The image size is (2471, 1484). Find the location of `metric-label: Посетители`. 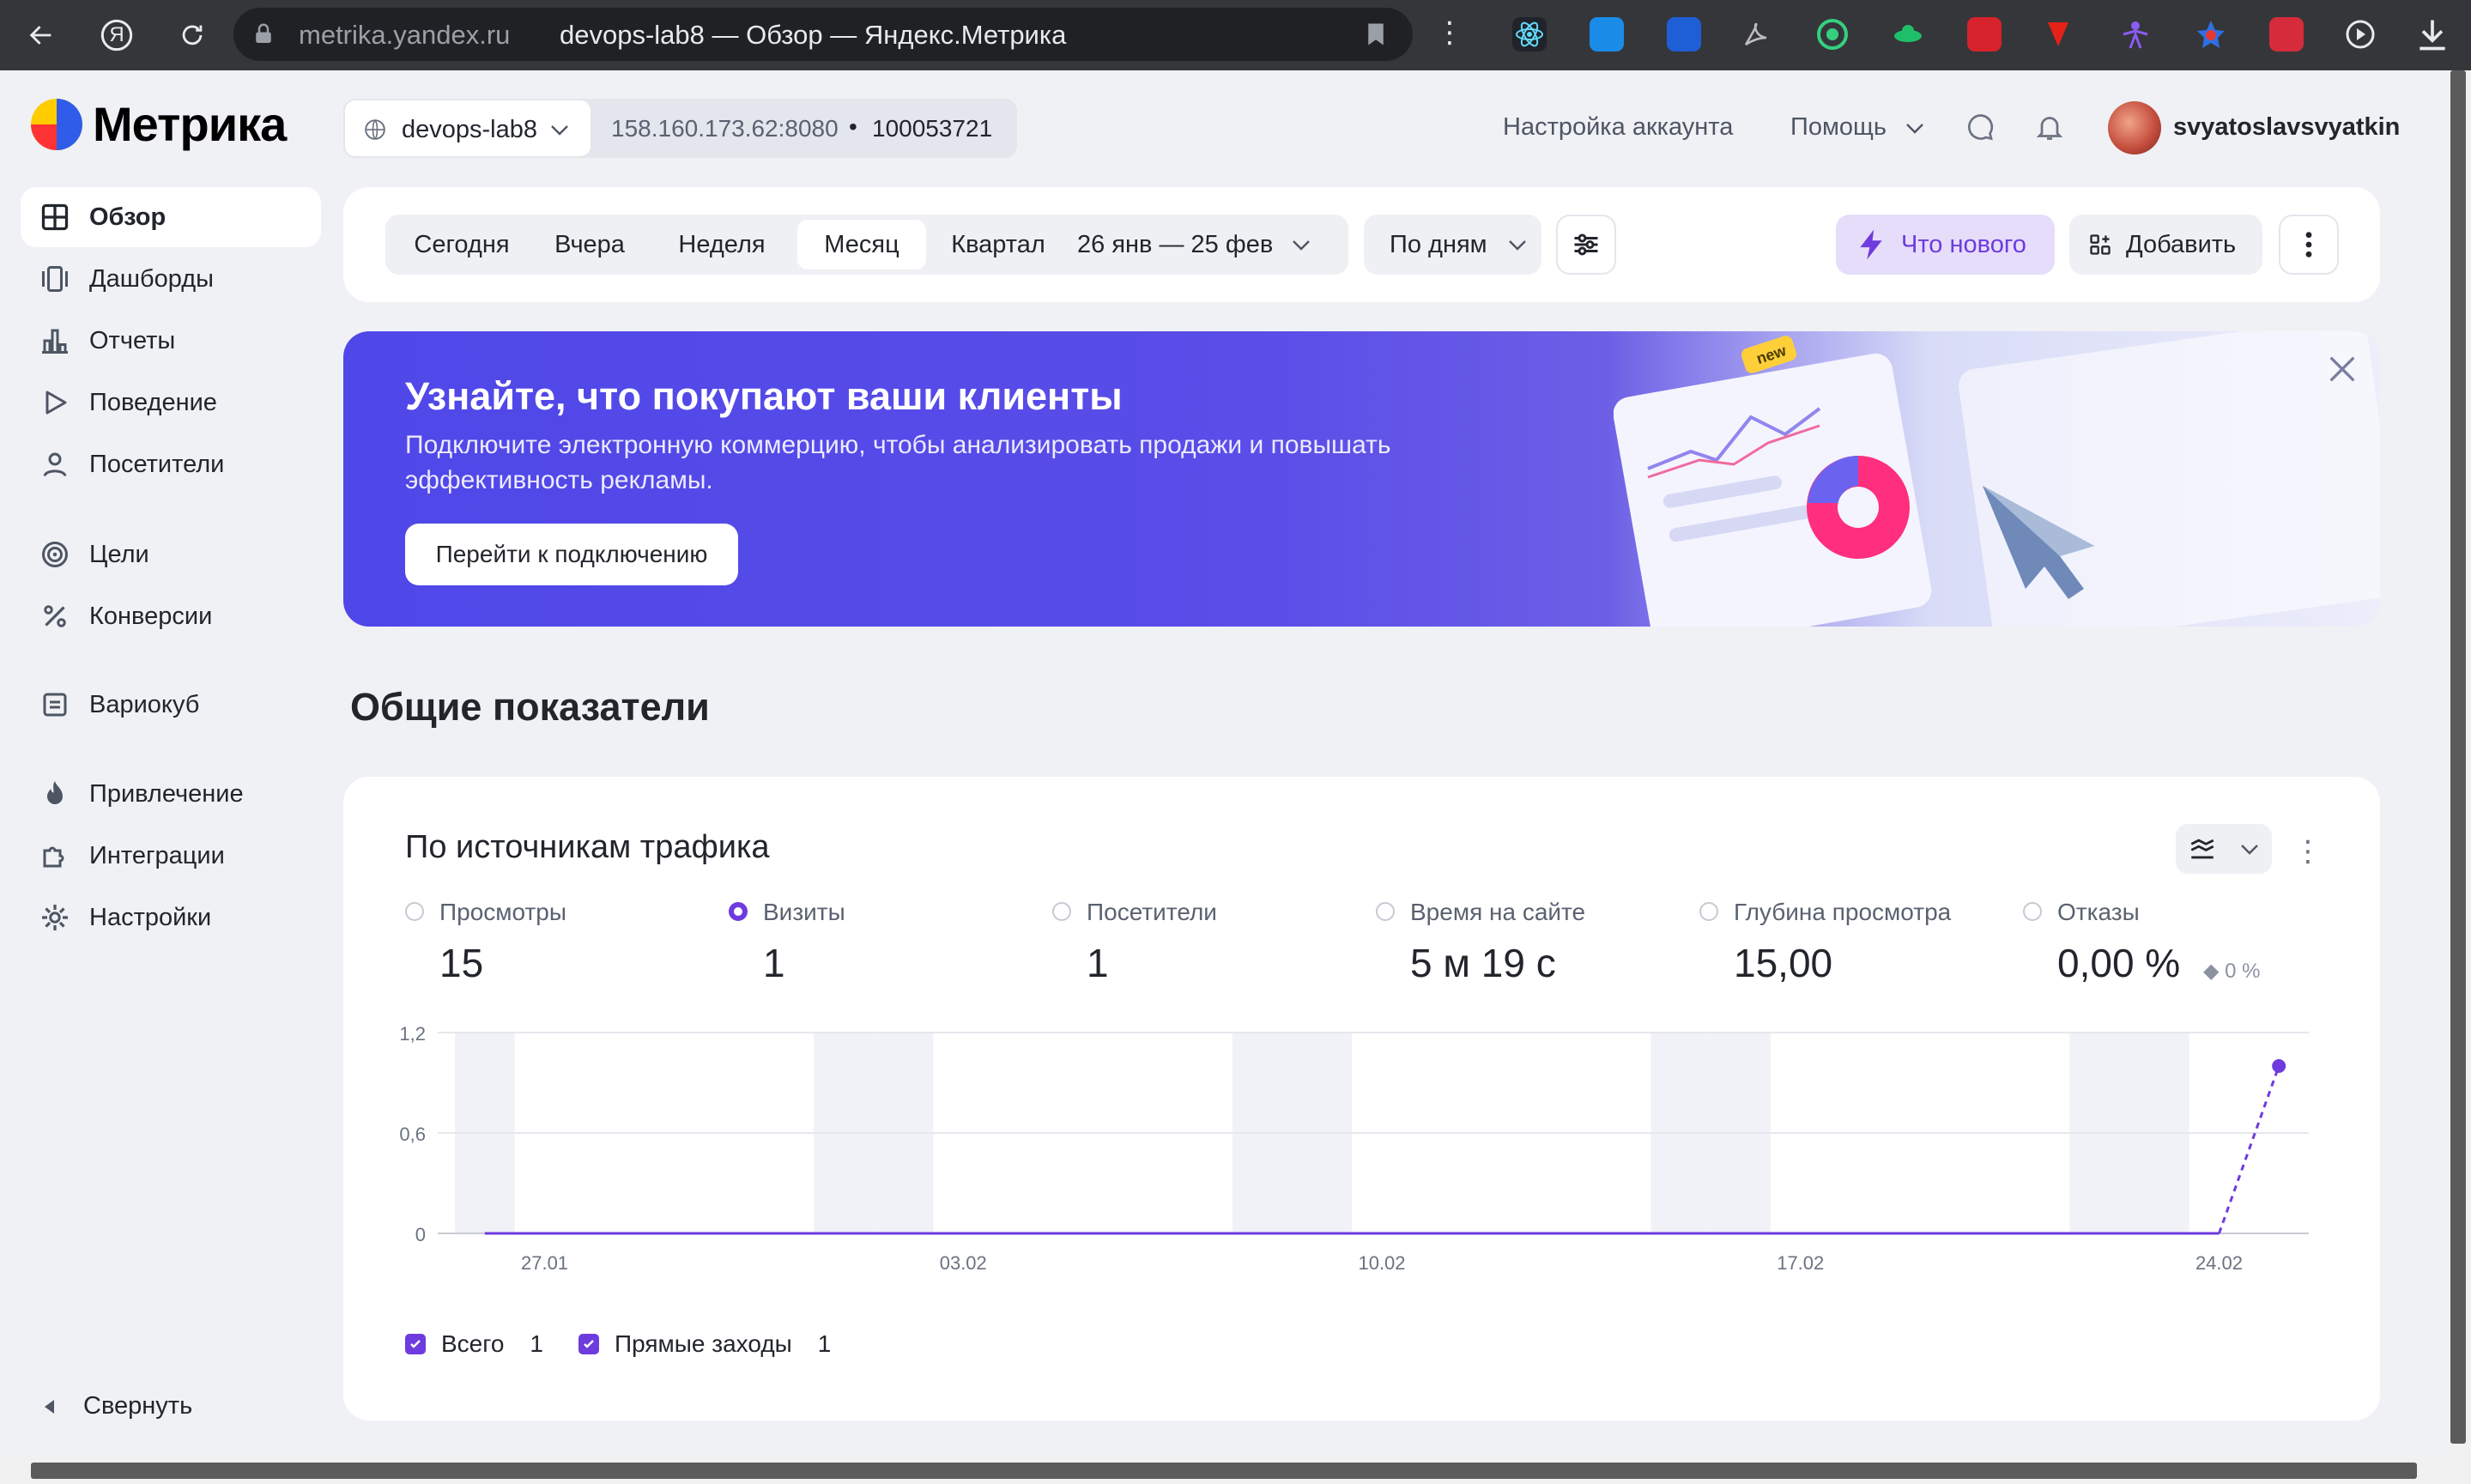

metric-label: Посетители is located at coordinates (1152, 912).